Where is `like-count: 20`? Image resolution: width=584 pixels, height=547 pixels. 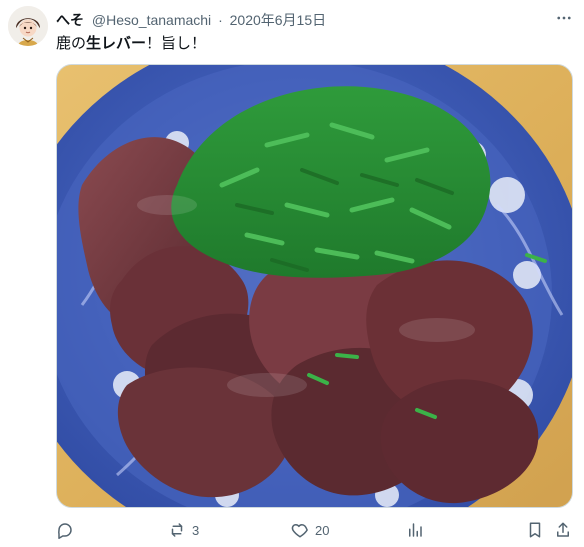
like-count: 20 is located at coordinates (322, 530).